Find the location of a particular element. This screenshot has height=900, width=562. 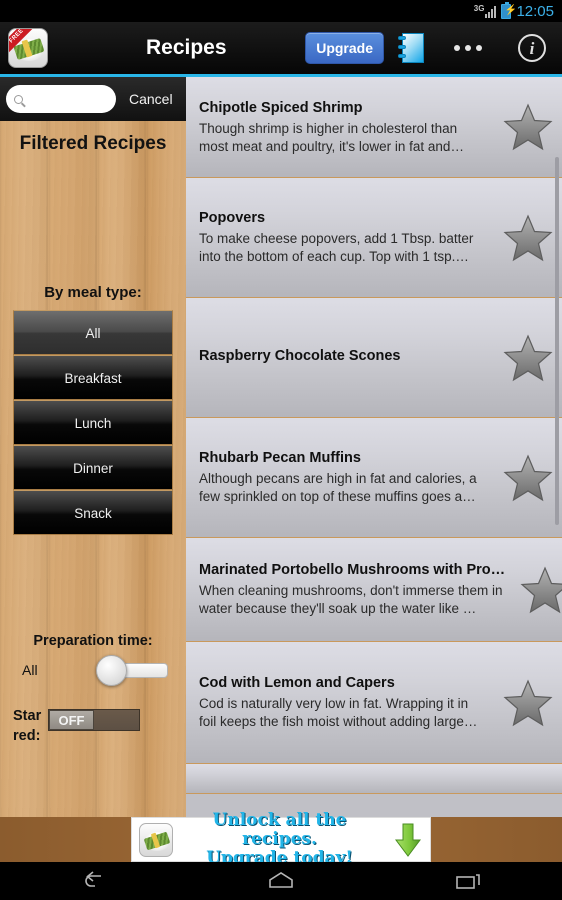

back-icon is located at coordinates (92, 879).